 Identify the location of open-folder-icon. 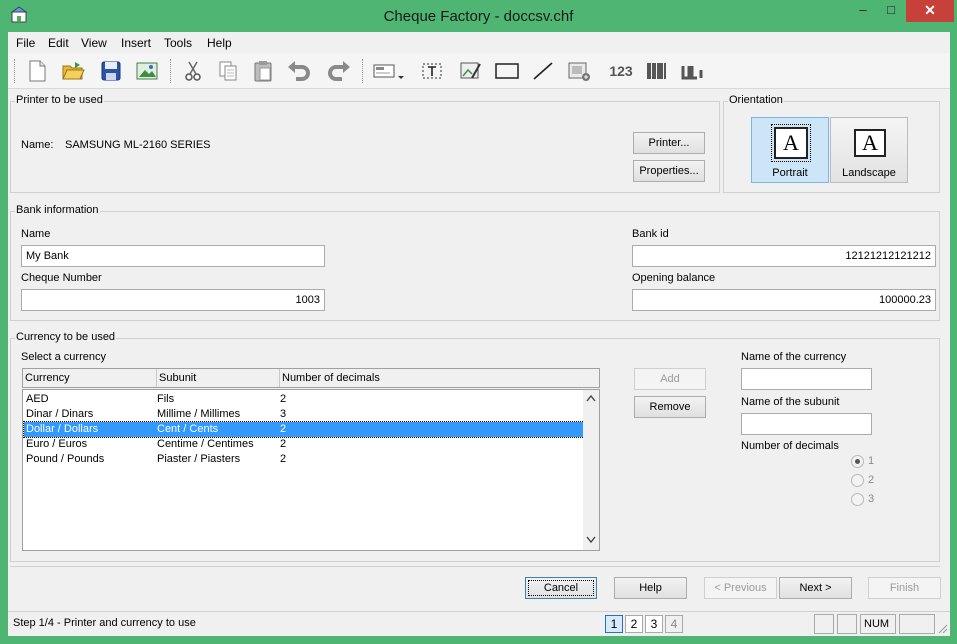
(73, 71).